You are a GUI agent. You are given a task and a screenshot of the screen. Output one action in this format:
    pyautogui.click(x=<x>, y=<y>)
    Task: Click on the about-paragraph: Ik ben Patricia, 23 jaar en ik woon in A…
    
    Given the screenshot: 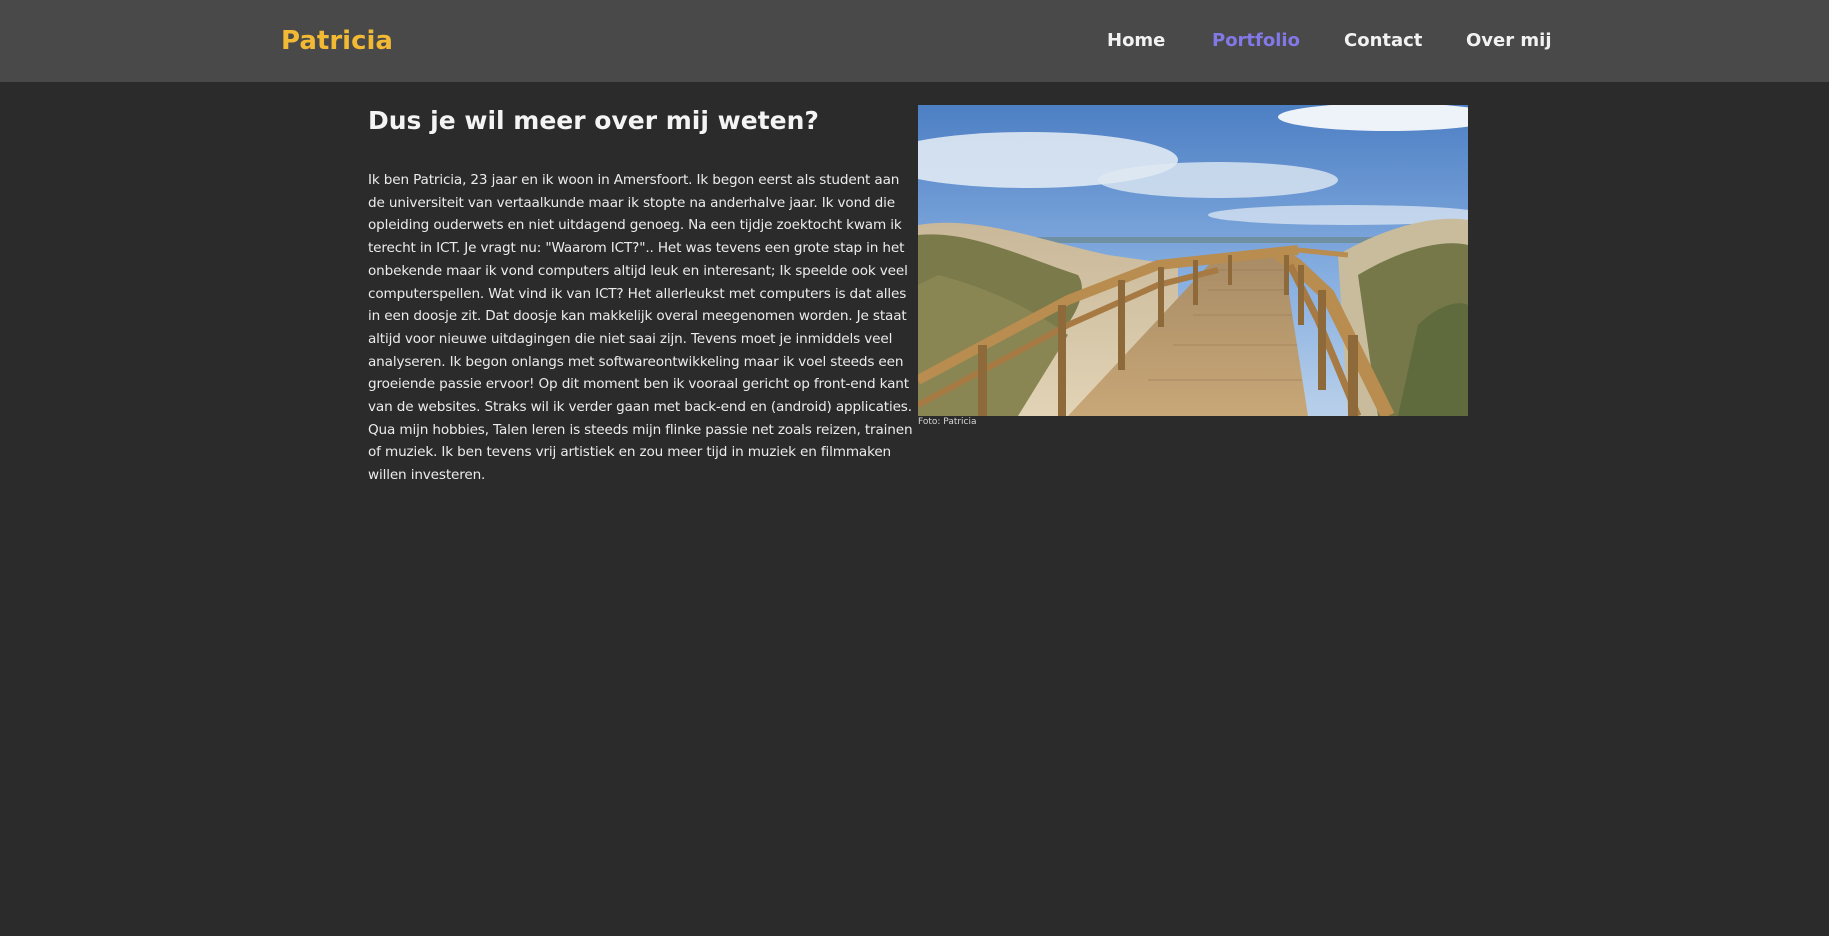 What is the action you would take?
    pyautogui.click(x=640, y=294)
    